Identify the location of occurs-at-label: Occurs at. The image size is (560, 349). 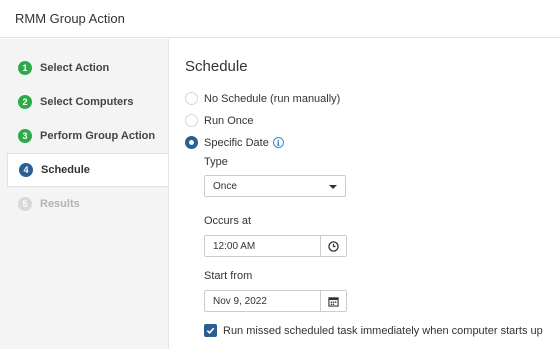
(228, 221).